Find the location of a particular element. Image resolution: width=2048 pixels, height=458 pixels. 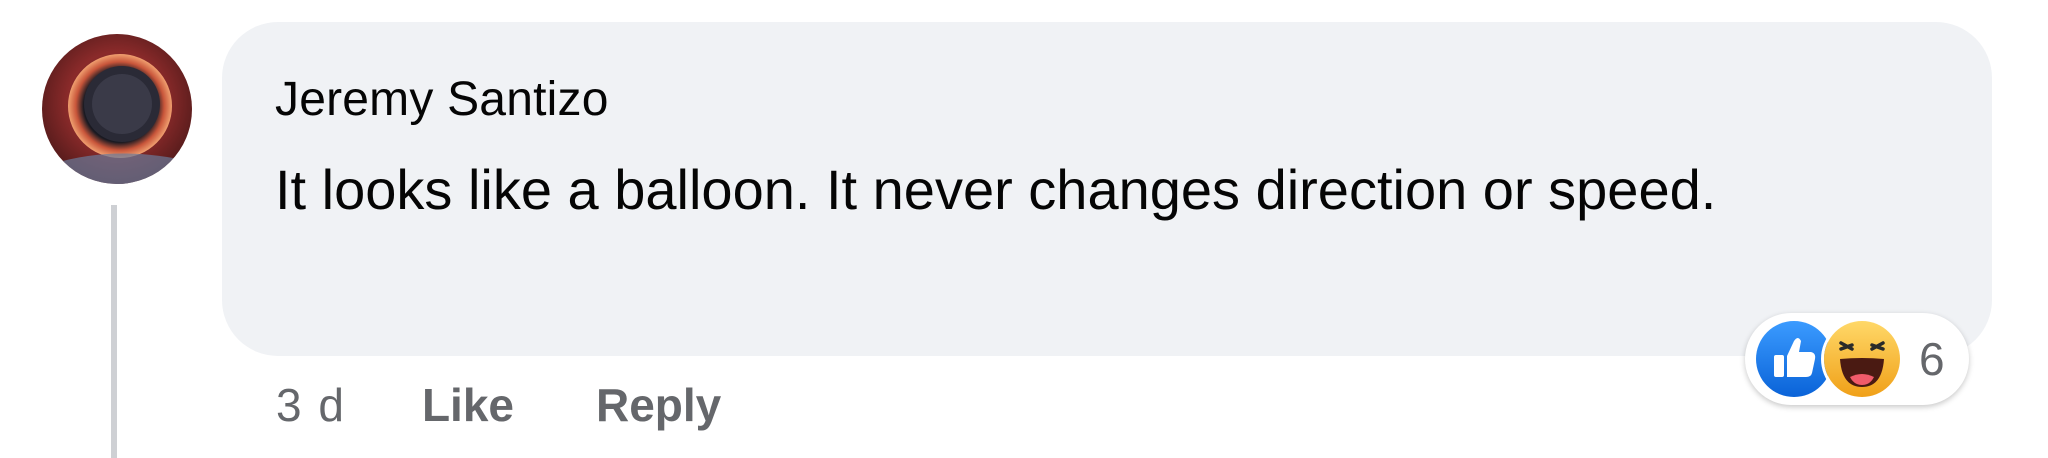

comment-actions: 3 d Like Reply is located at coordinates (539, 405).